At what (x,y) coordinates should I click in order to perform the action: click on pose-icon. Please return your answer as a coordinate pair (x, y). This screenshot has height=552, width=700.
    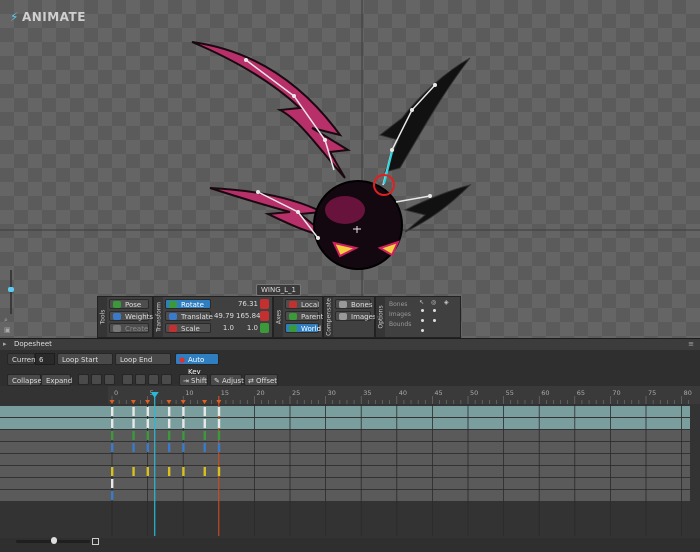
    Looking at the image, I should click on (117, 304).